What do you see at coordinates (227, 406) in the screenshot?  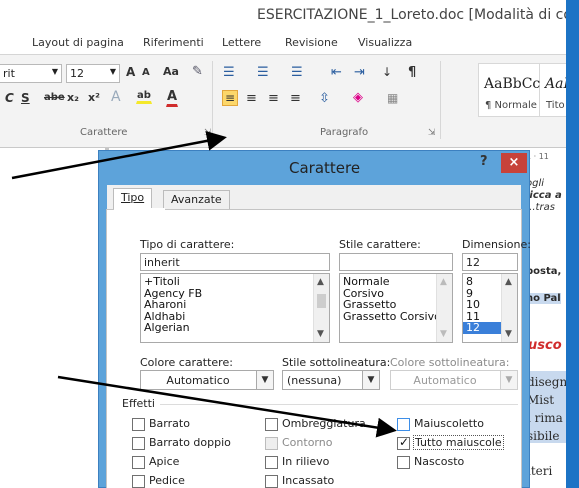 I see `arrow-to-tutto-maiuscole` at bounding box center [227, 406].